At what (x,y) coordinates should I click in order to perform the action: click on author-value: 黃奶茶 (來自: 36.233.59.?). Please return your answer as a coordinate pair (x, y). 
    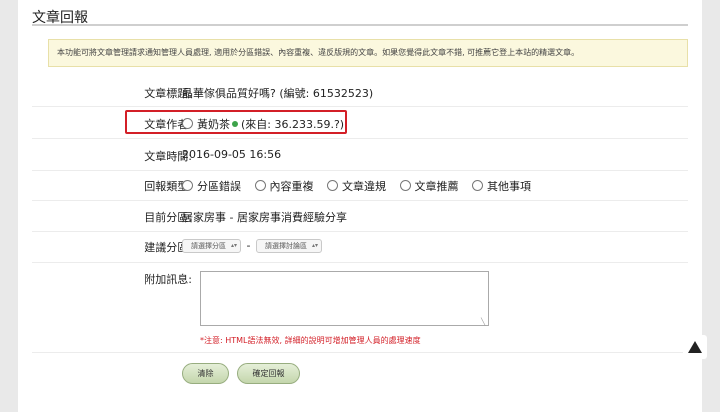
    Looking at the image, I should click on (263, 124).